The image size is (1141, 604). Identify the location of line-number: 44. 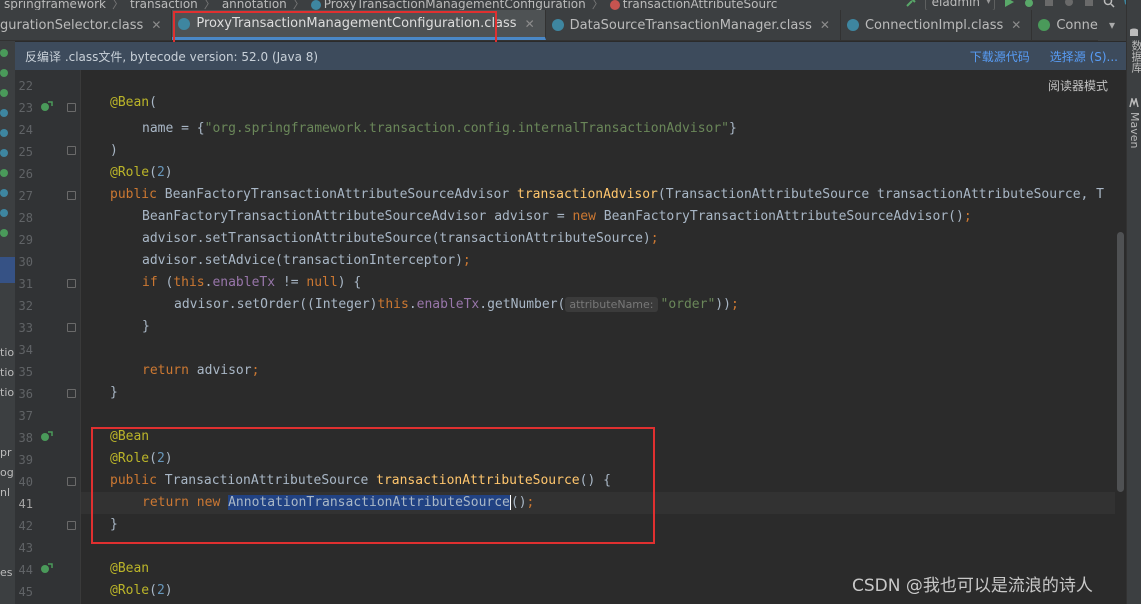
(24, 570).